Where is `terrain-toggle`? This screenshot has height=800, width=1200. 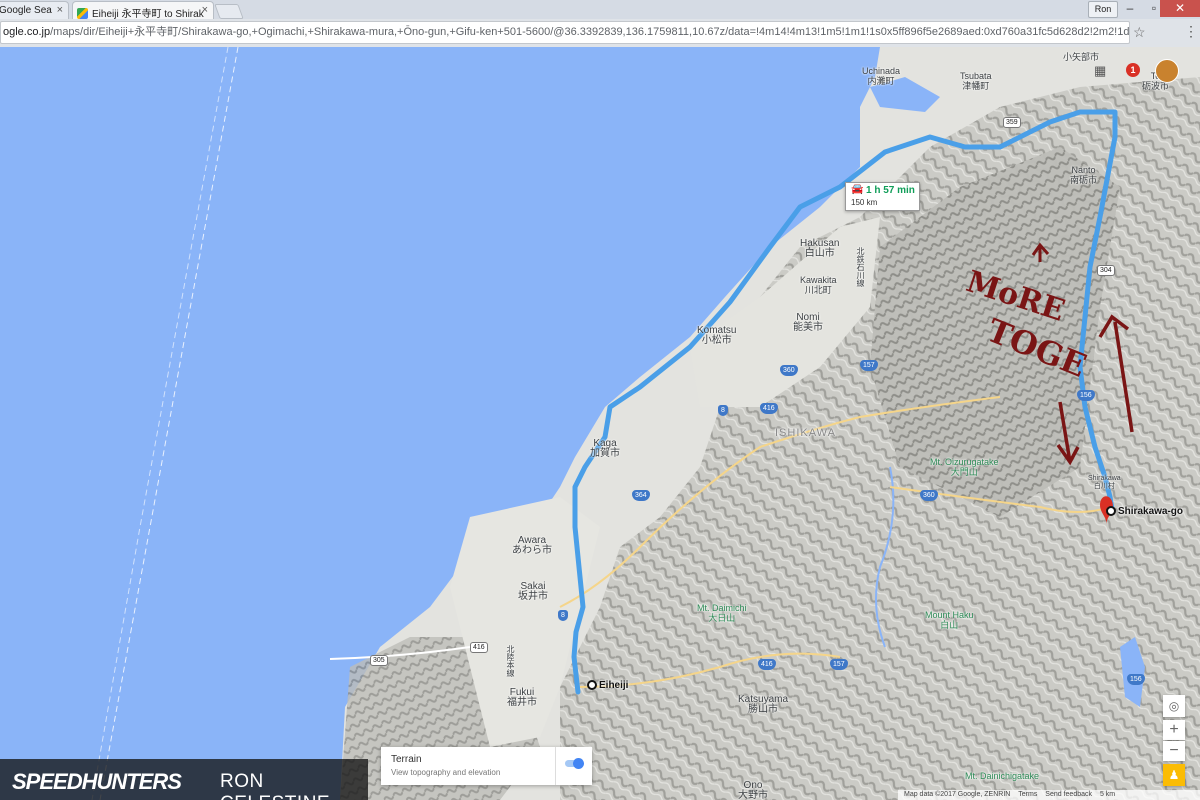 terrain-toggle is located at coordinates (574, 763).